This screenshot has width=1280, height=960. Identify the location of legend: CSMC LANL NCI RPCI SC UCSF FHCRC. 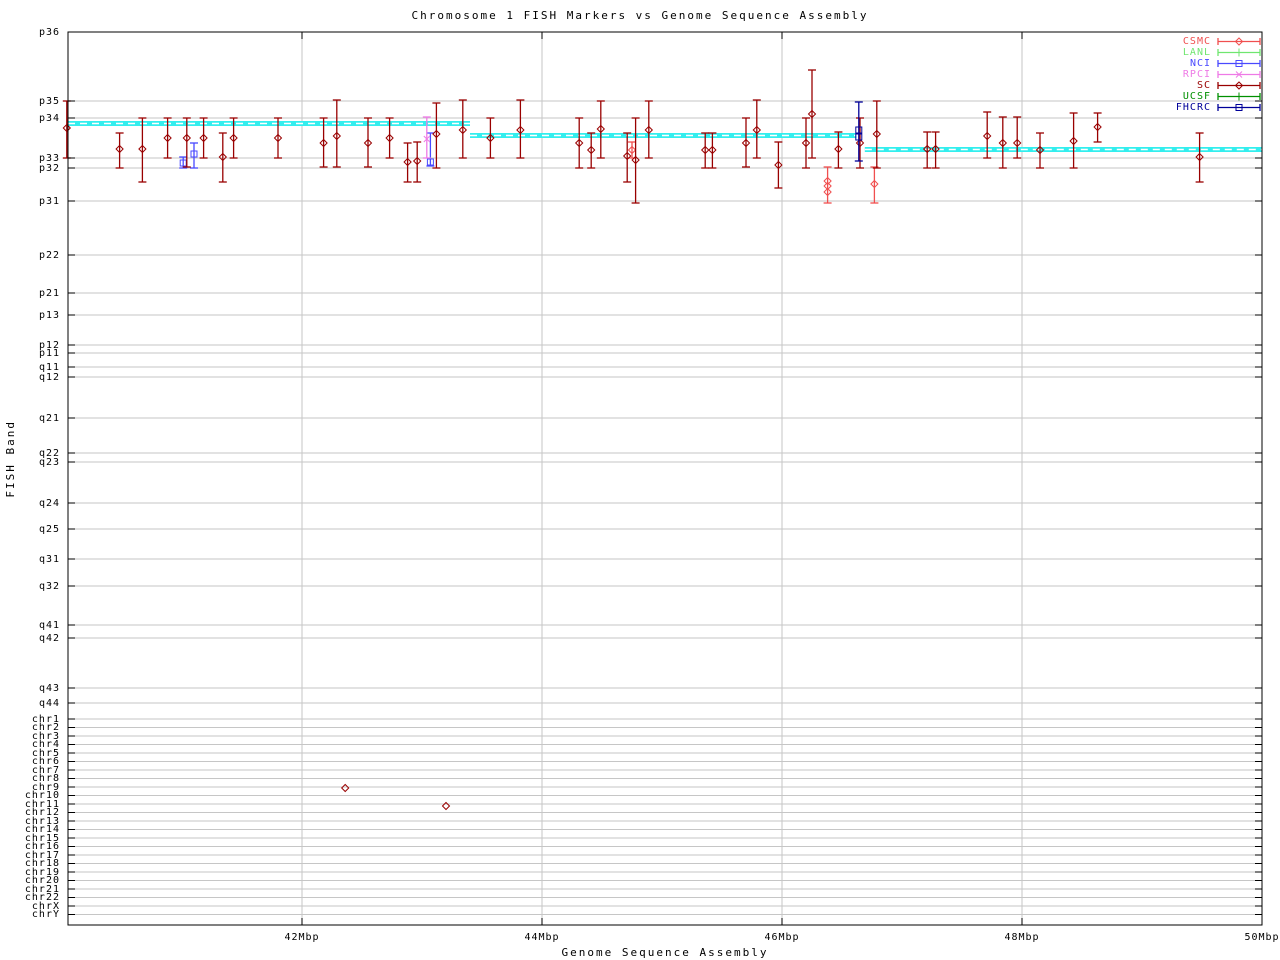
(1219, 74).